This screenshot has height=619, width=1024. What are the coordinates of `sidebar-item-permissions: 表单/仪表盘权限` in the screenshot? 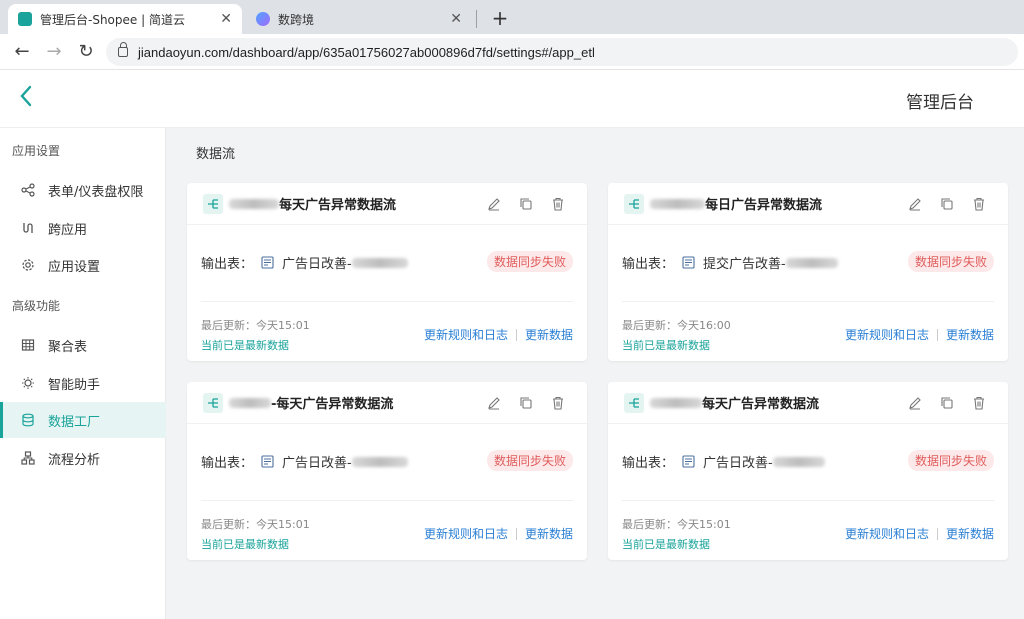 It's located at (83, 190).